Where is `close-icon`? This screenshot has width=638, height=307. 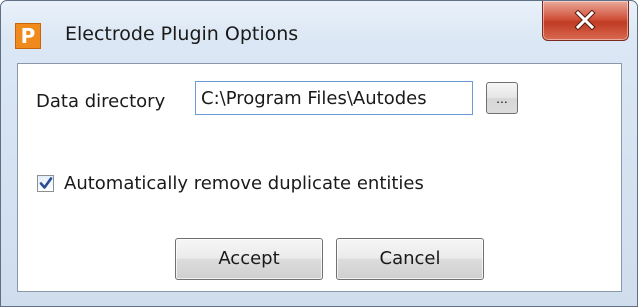
close-icon is located at coordinates (585, 20).